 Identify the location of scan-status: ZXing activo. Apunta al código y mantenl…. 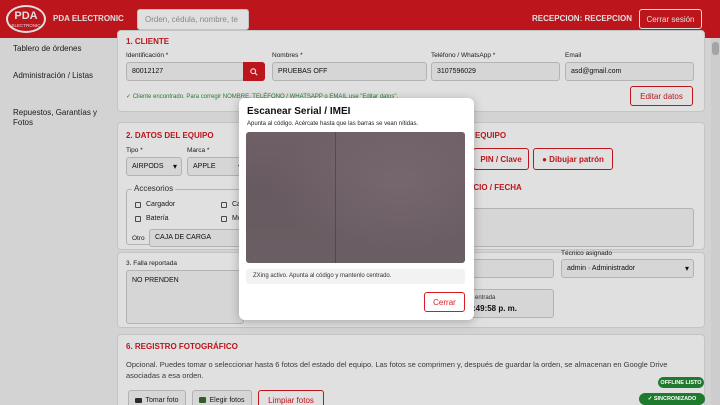
(355, 276).